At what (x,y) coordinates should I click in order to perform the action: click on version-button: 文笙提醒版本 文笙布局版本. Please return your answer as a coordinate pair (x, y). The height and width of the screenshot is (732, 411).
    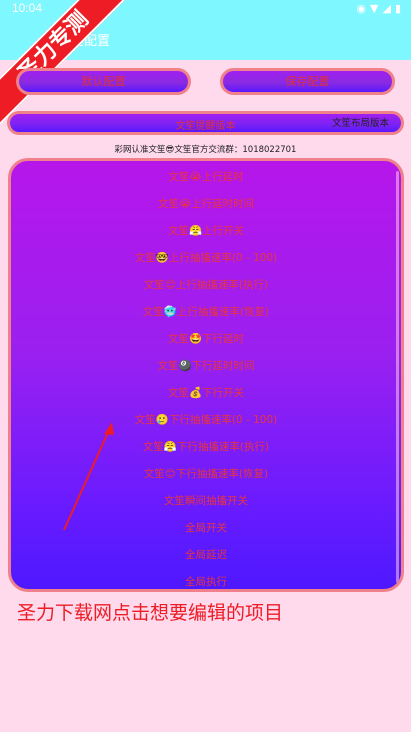
    Looking at the image, I should click on (205, 123).